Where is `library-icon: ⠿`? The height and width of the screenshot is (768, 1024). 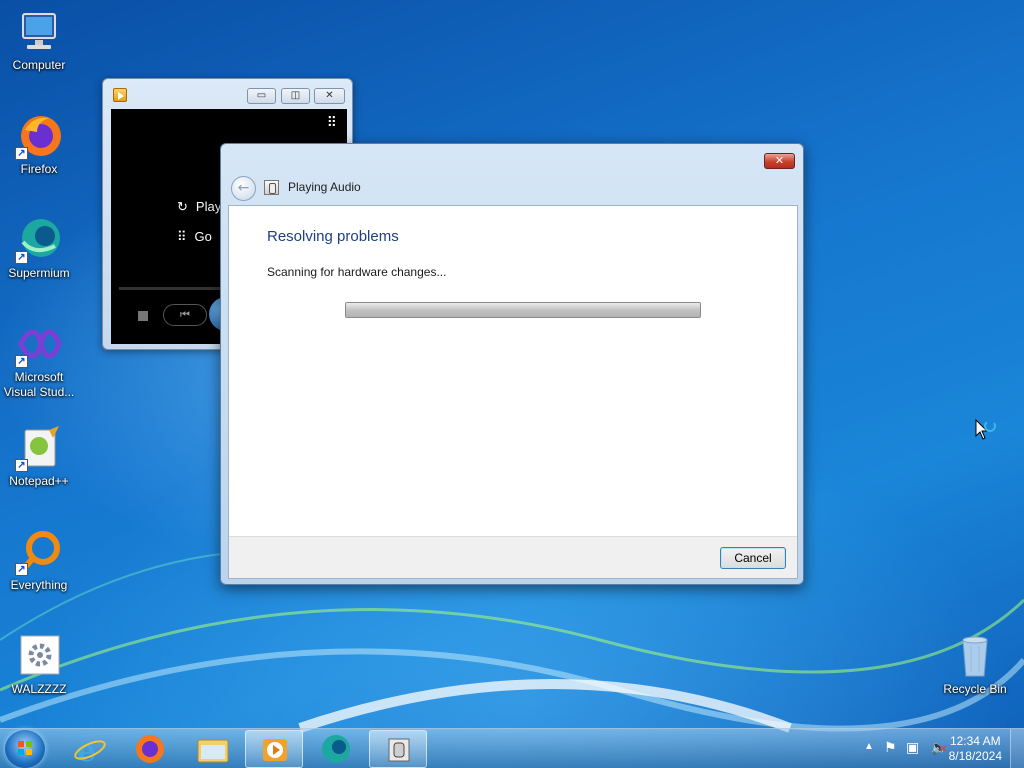 library-icon: ⠿ is located at coordinates (182, 236).